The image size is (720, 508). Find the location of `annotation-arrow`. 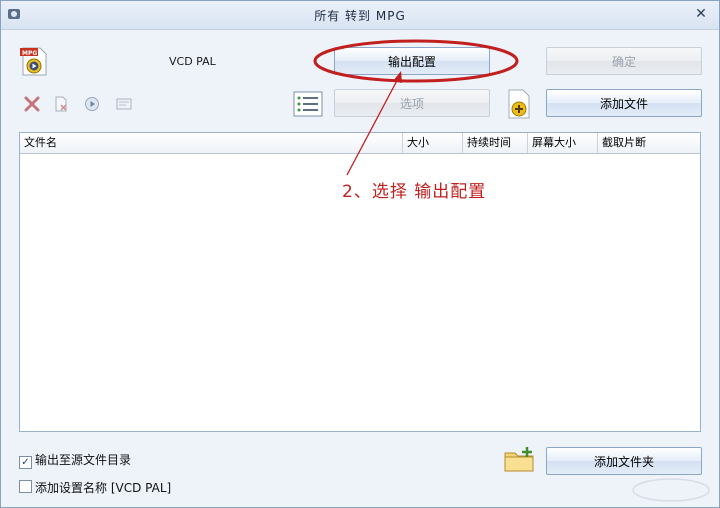

annotation-arrow is located at coordinates (374, 124).